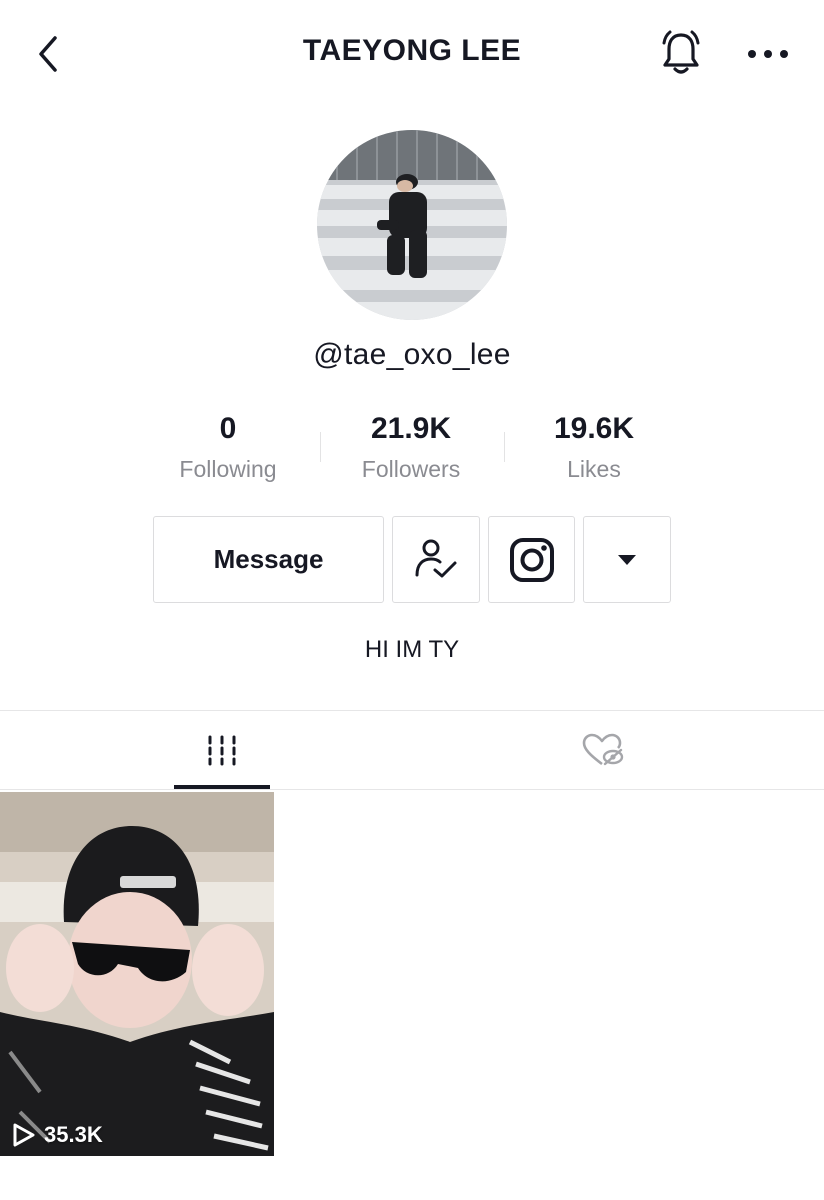 The image size is (824, 1200). I want to click on bell-icon, so click(681, 52).